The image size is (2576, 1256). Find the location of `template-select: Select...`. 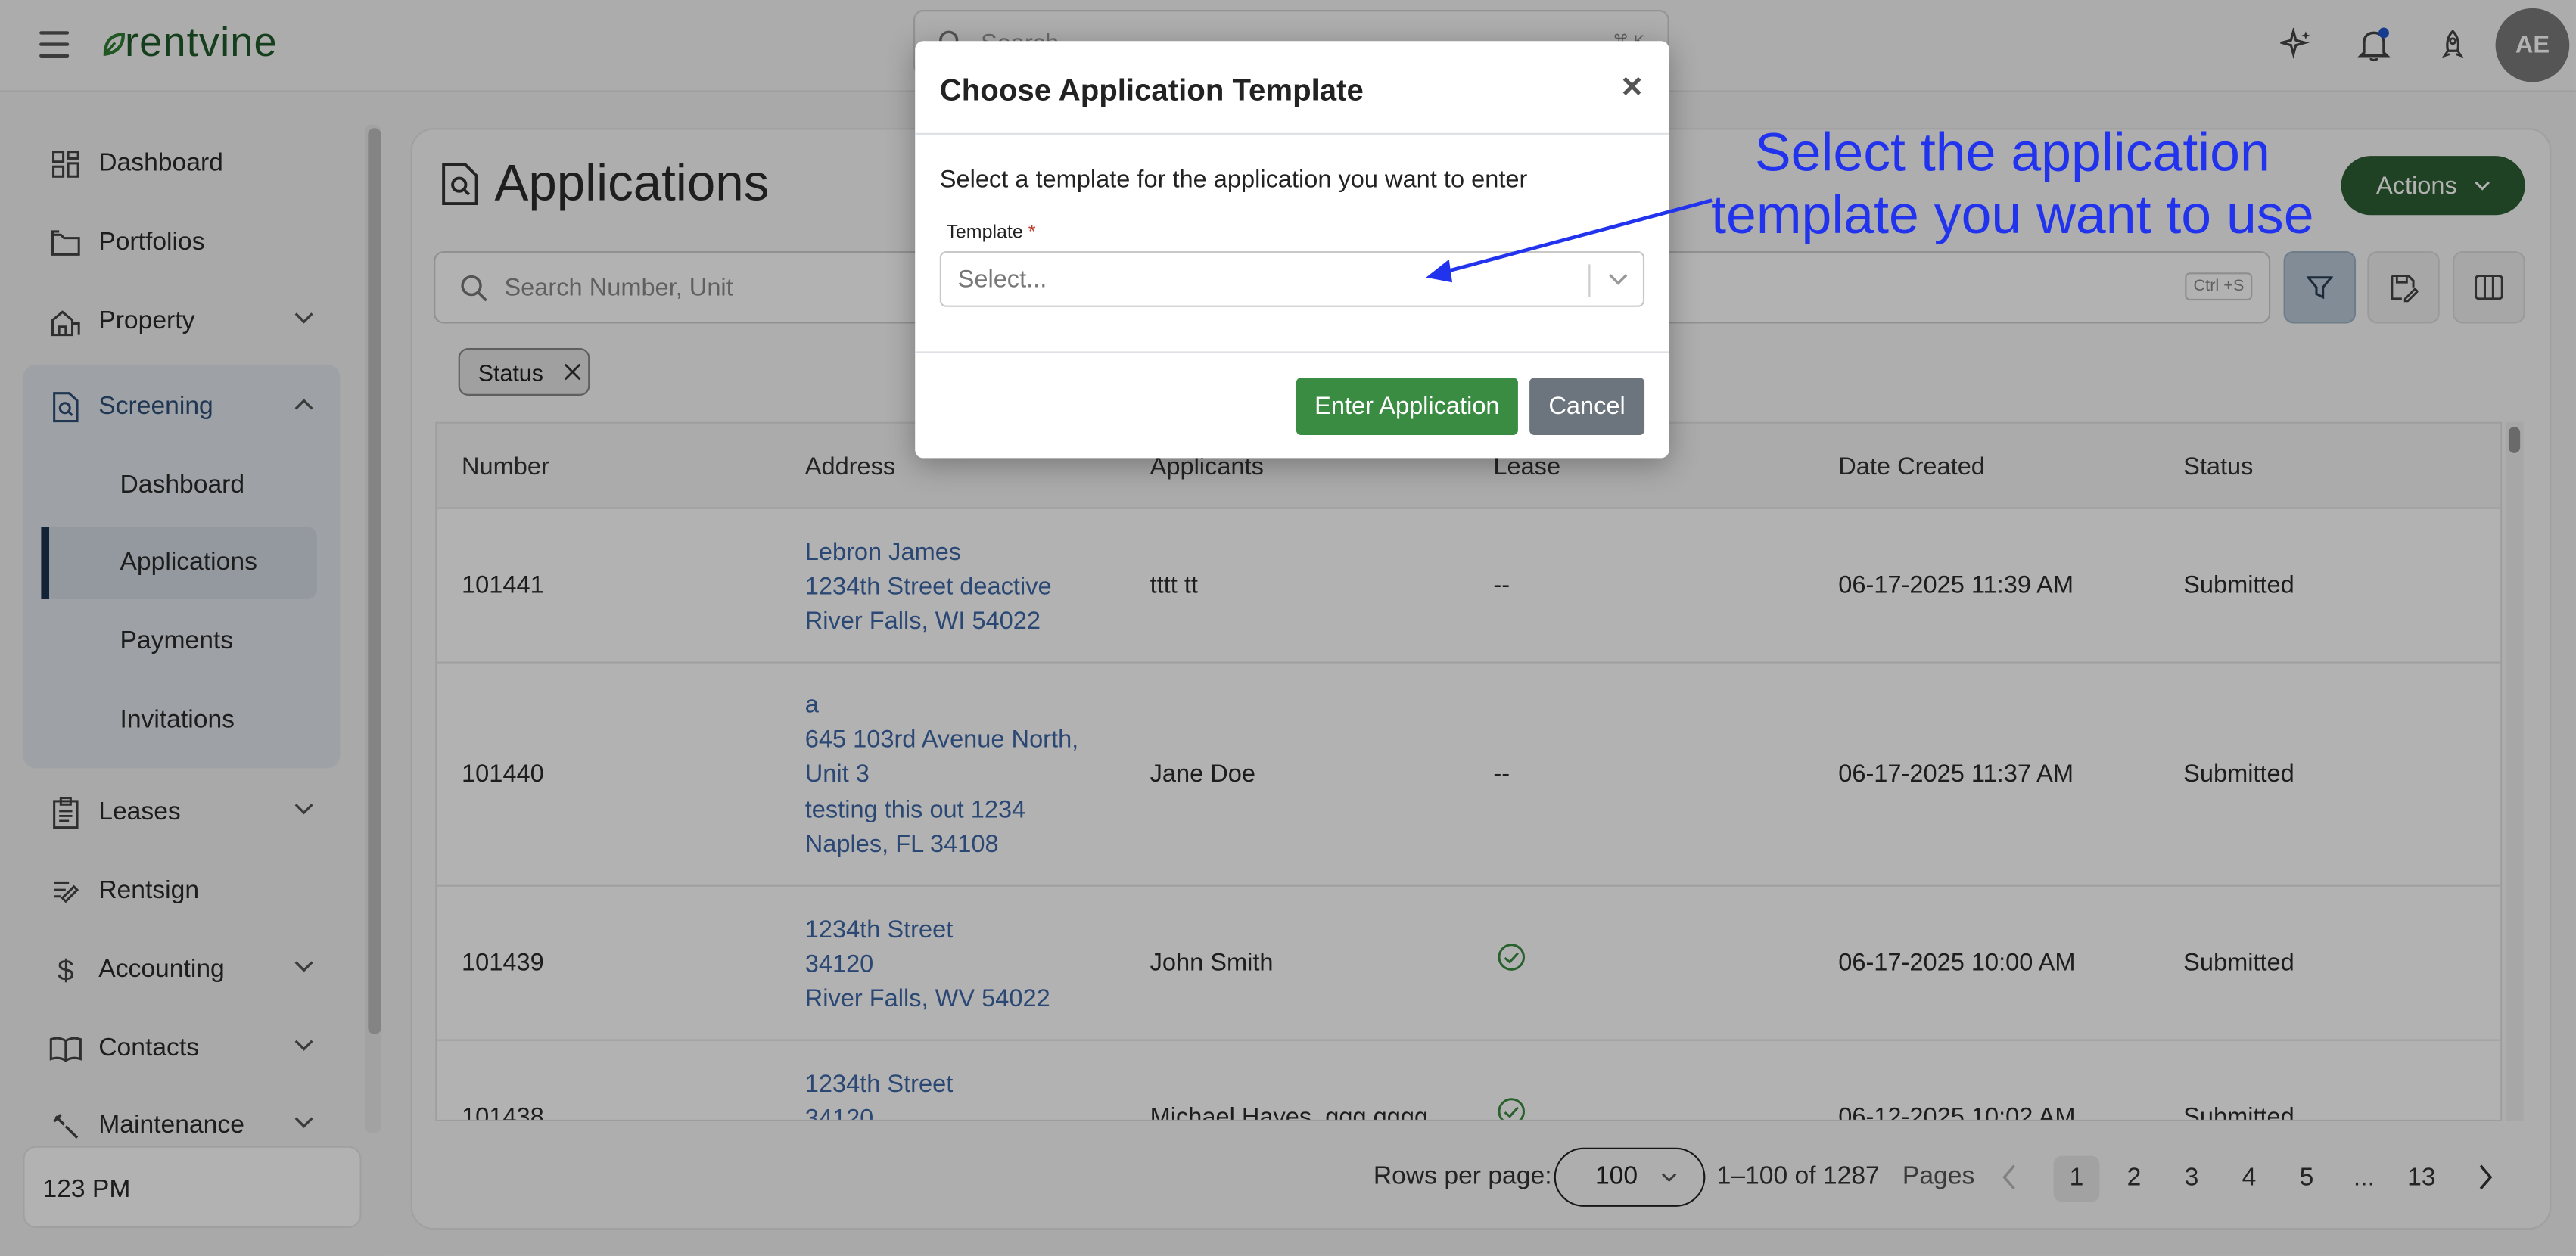

template-select: Select... is located at coordinates (1292, 278).